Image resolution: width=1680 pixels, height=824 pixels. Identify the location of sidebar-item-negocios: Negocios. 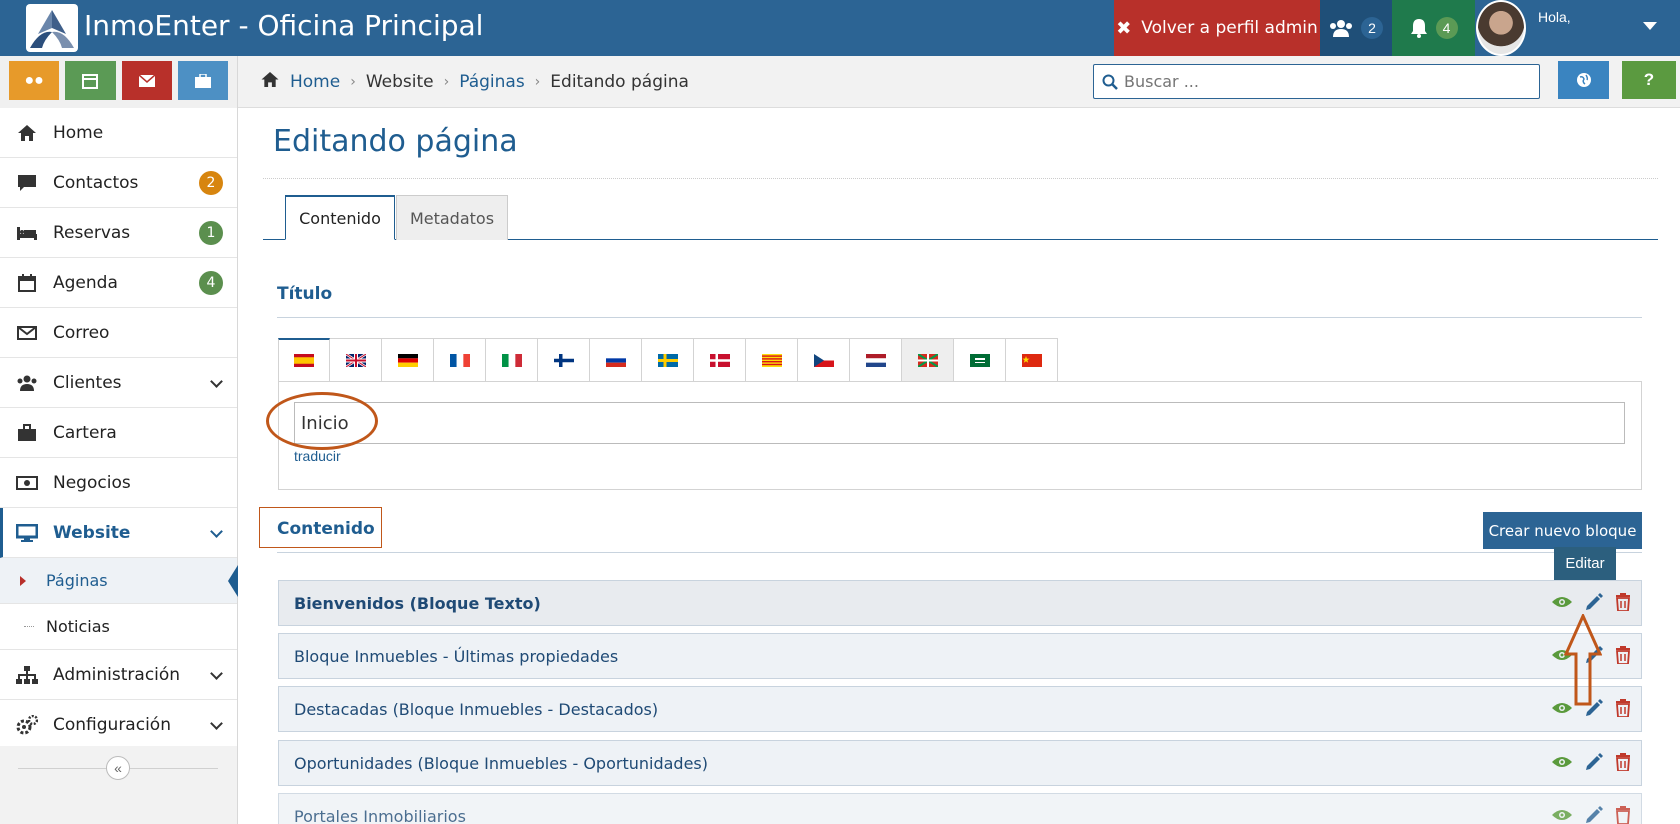
(118, 483).